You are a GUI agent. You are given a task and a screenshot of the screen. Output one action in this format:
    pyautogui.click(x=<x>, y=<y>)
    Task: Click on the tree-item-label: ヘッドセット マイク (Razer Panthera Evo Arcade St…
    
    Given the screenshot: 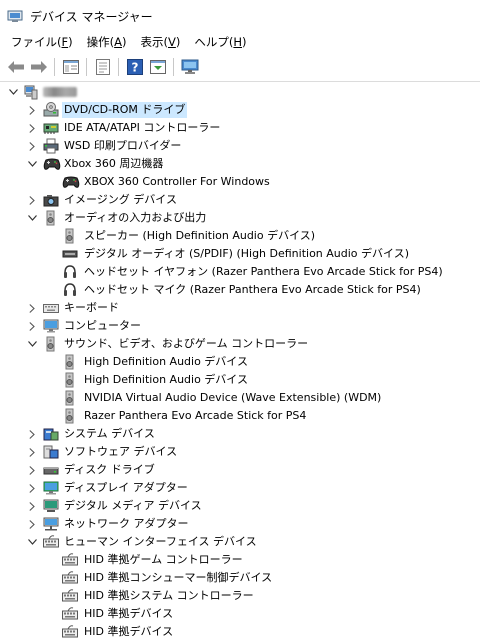 What is the action you would take?
    pyautogui.click(x=252, y=289)
    